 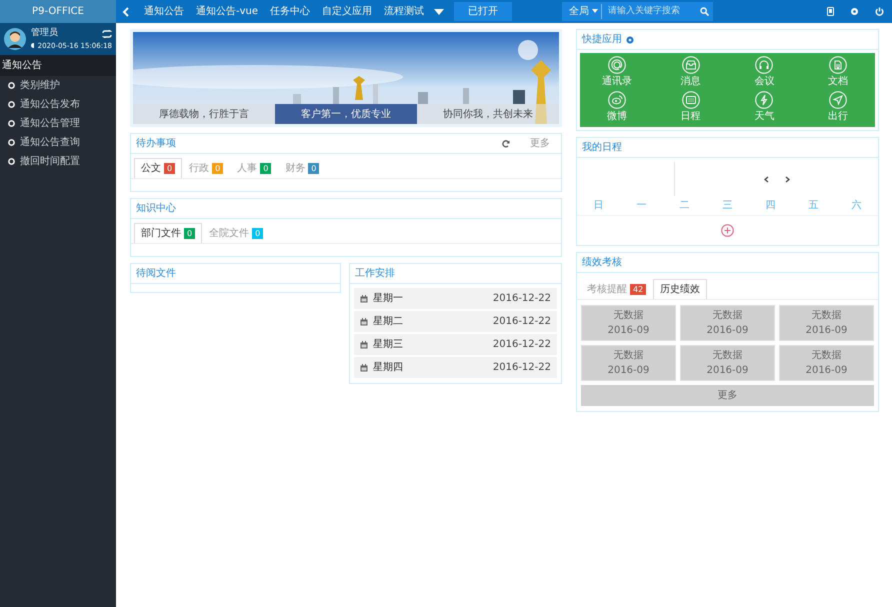 I want to click on app-shortcut: 天气, so click(x=765, y=107).